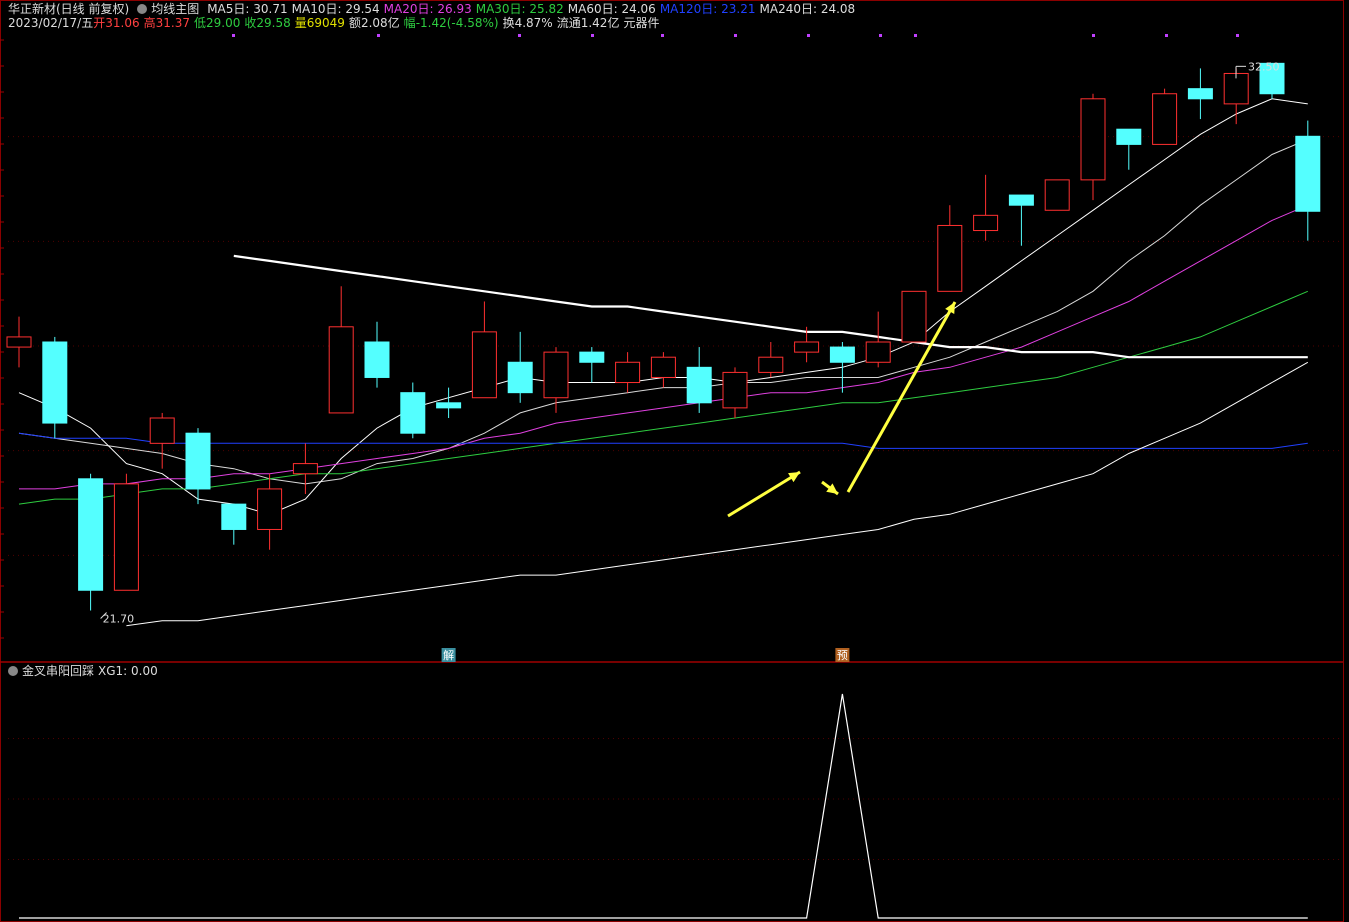  I want to click on settings-icon, so click(13, 671).